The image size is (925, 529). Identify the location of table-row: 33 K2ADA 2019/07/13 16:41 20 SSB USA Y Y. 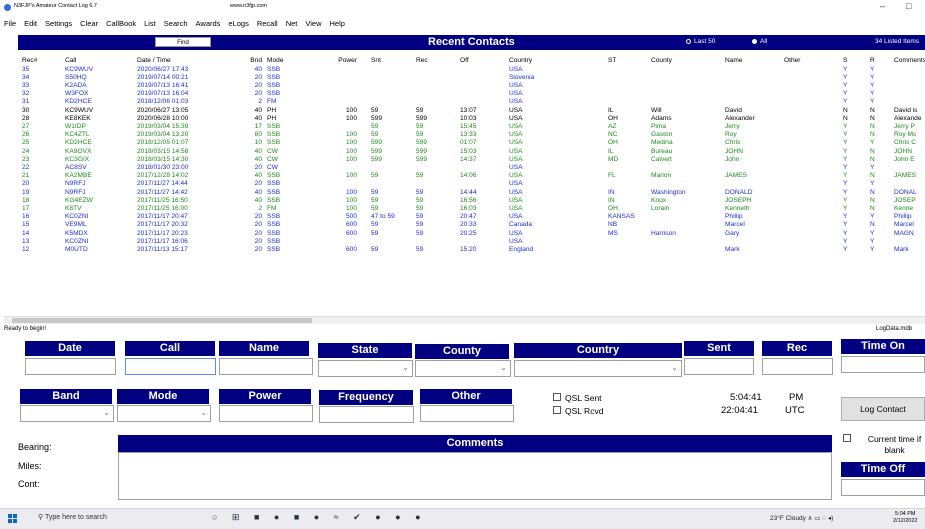
(471, 86).